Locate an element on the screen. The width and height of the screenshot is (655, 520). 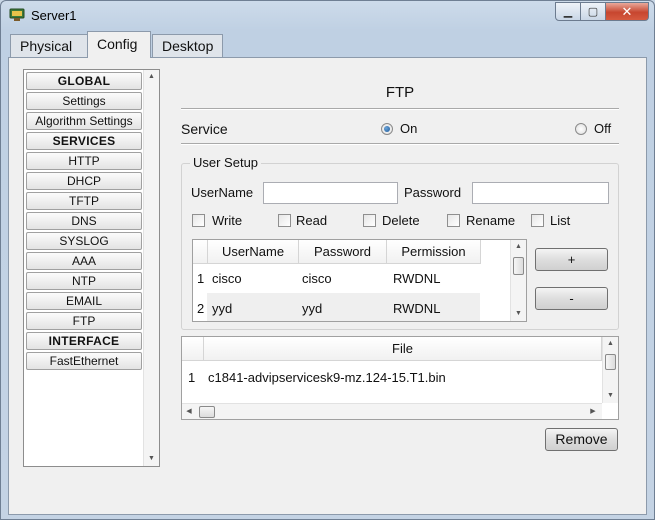
username-input is located at coordinates (330, 193).